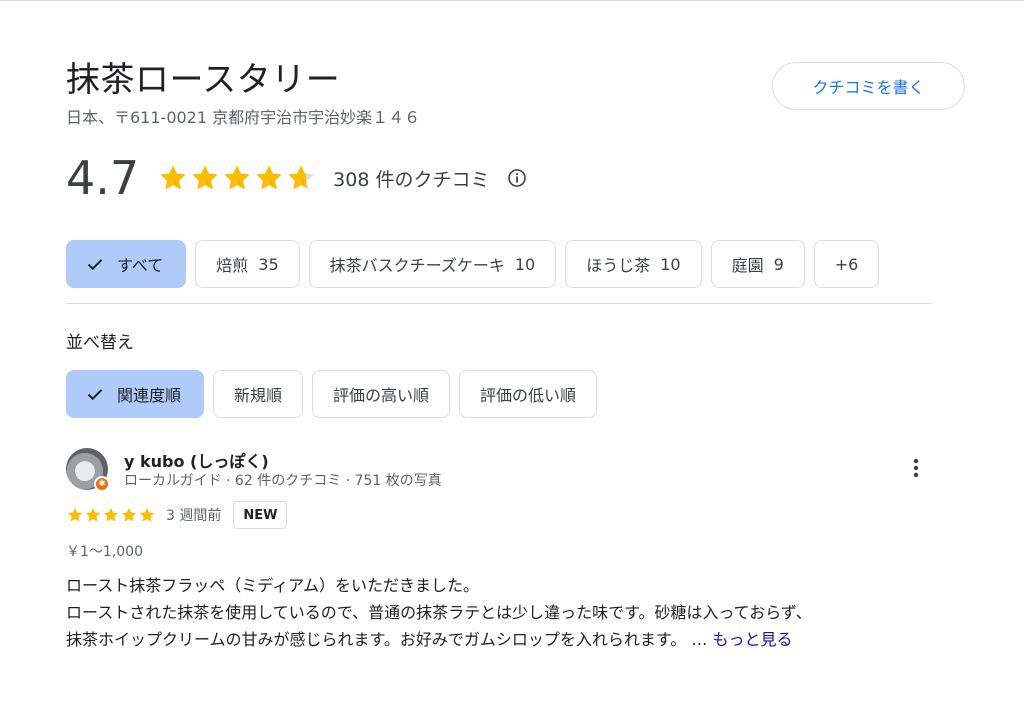 The width and height of the screenshot is (1024, 702). I want to click on filter-chip-label: 抹茶バスクチーズケーキ, so click(417, 265).